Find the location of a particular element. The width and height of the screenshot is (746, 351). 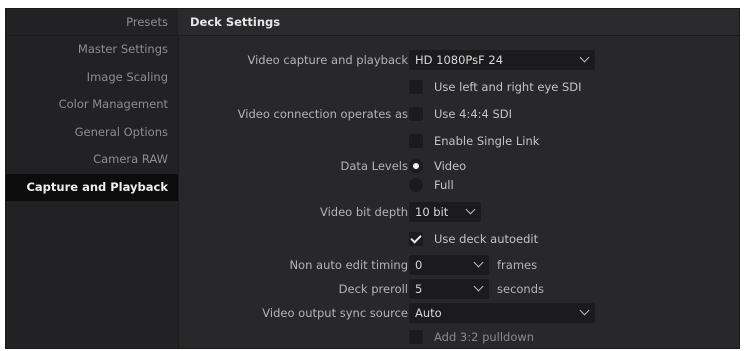

video-bit-depth-value: 10 bit is located at coordinates (432, 212).